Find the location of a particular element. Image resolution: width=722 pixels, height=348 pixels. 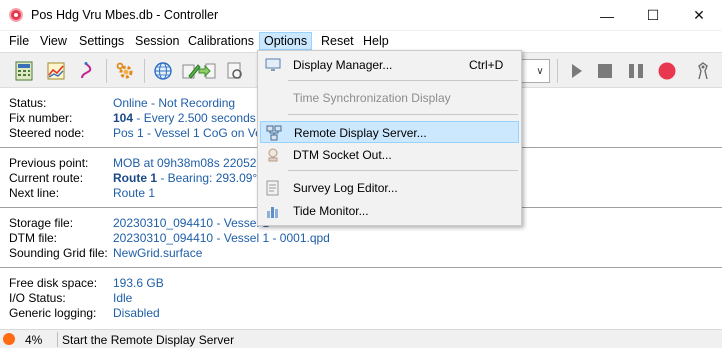

menu-view: View is located at coordinates (53, 42).